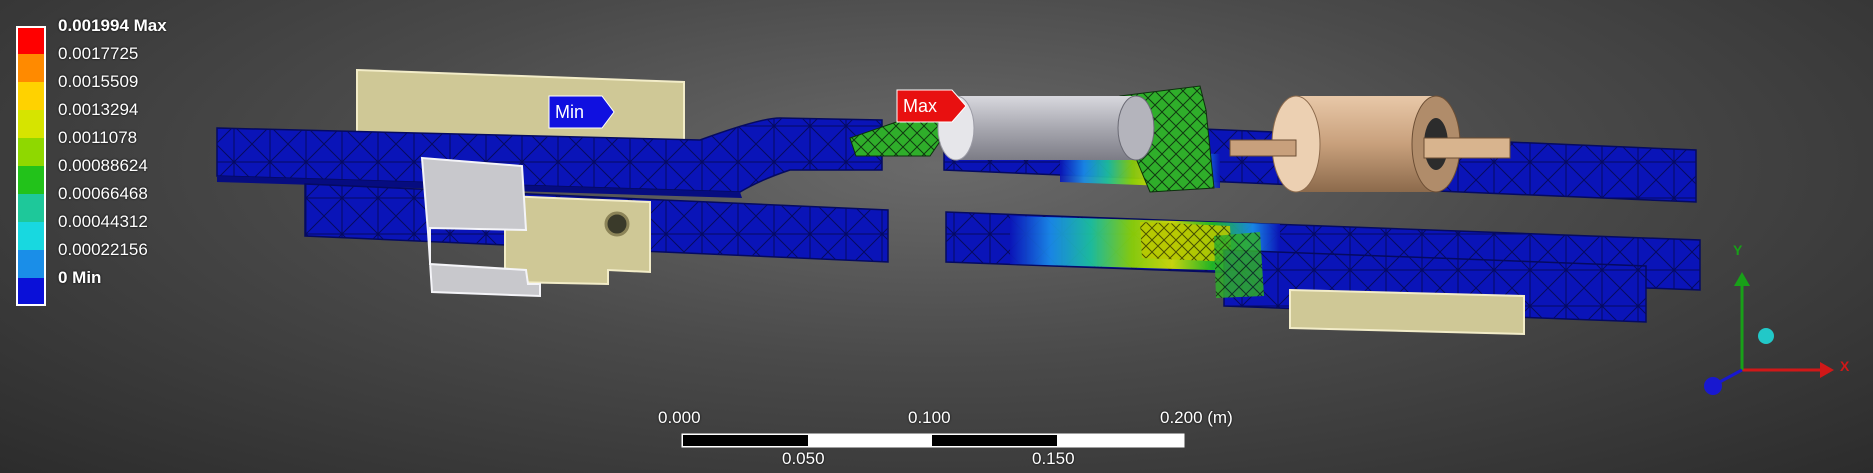 Image resolution: width=1873 pixels, height=473 pixels. Describe the element at coordinates (803, 458) in the screenshot. I see `scale-label-050: 0.050` at that location.